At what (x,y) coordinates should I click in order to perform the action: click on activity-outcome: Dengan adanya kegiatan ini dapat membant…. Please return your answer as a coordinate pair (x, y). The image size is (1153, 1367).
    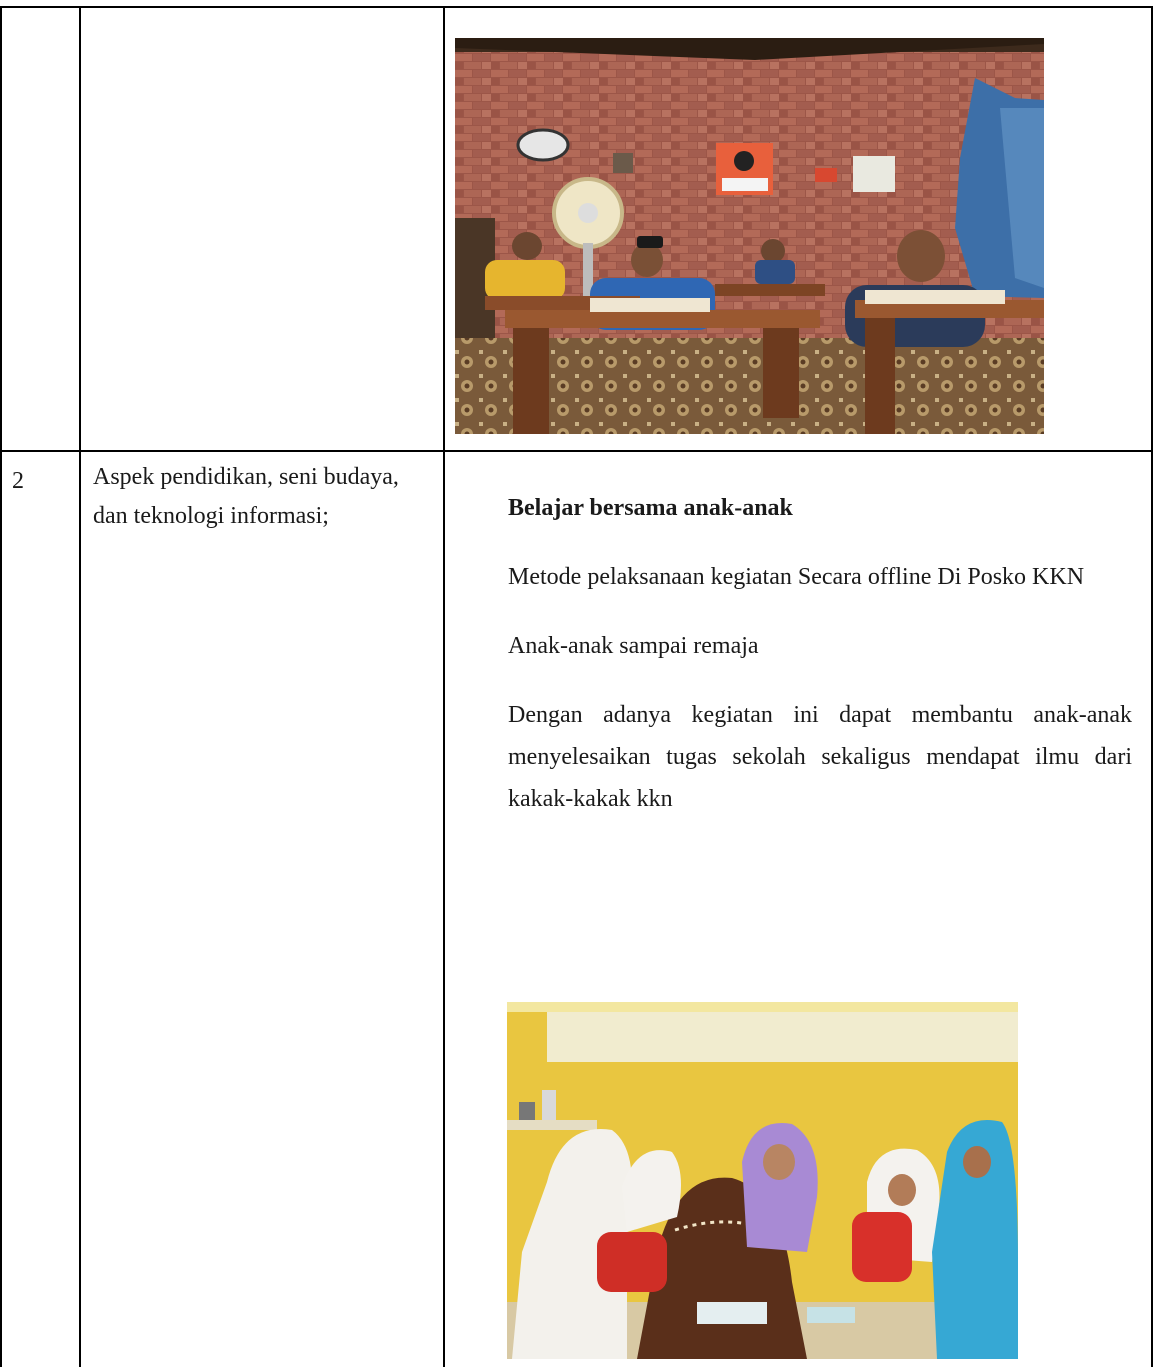
    Looking at the image, I should click on (820, 757).